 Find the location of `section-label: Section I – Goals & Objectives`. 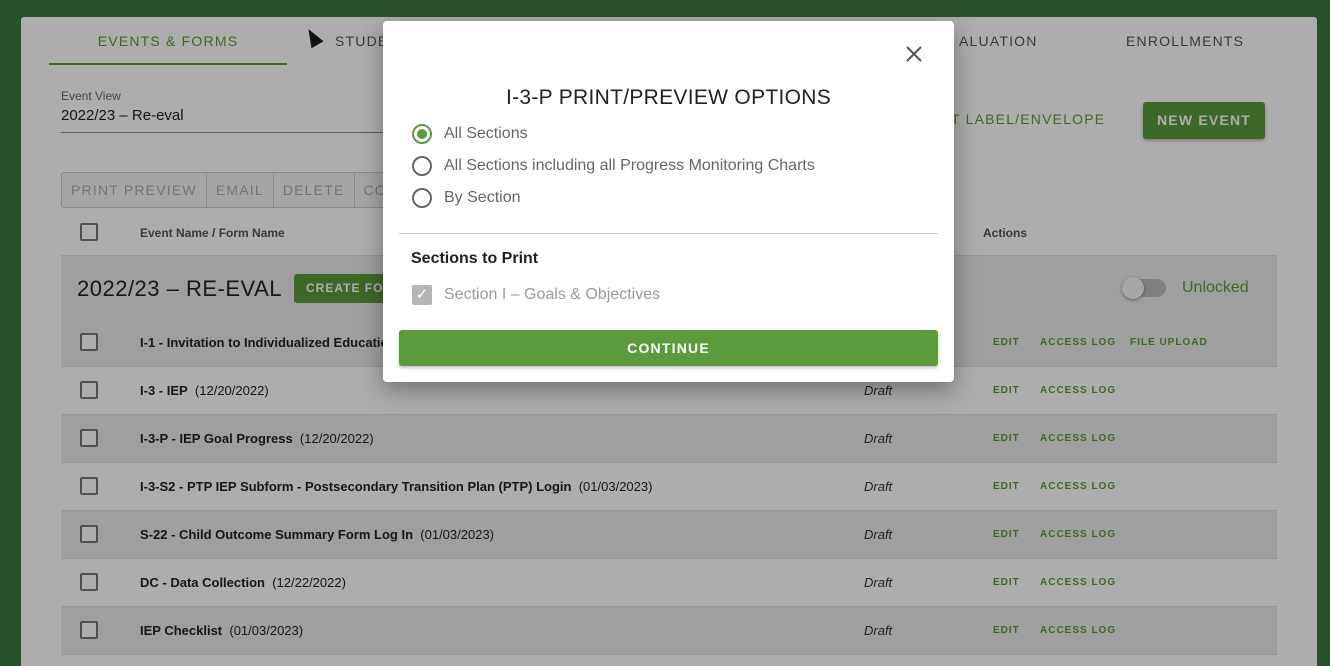

section-label: Section I – Goals & Objectives is located at coordinates (552, 294).